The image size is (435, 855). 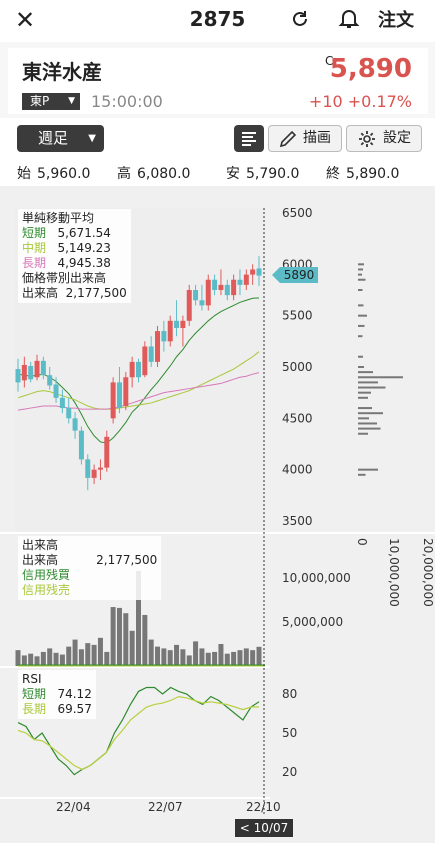 I want to click on cursor-date: < 10/07 >, so click(x=264, y=836).